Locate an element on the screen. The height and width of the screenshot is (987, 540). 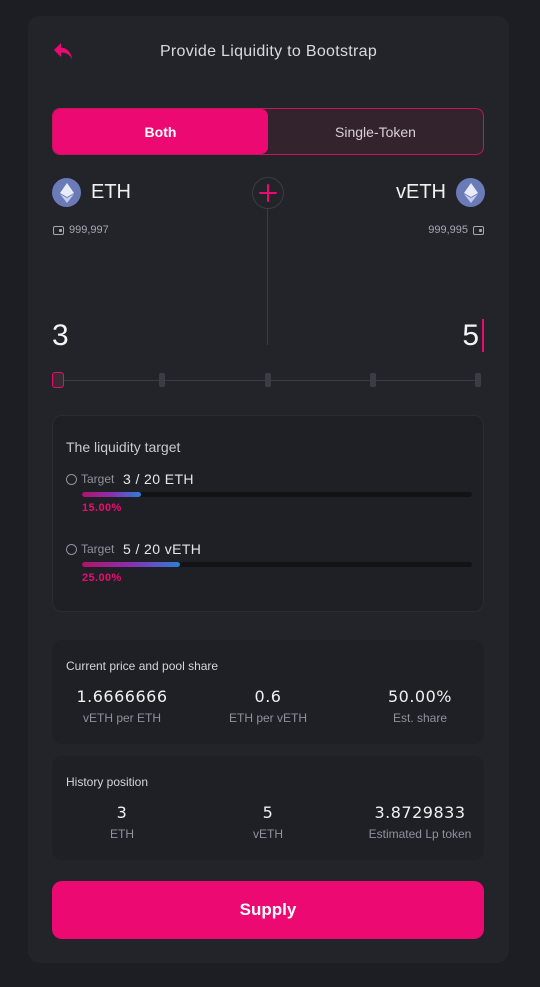
token-selector-eth: ETH is located at coordinates (91, 192).